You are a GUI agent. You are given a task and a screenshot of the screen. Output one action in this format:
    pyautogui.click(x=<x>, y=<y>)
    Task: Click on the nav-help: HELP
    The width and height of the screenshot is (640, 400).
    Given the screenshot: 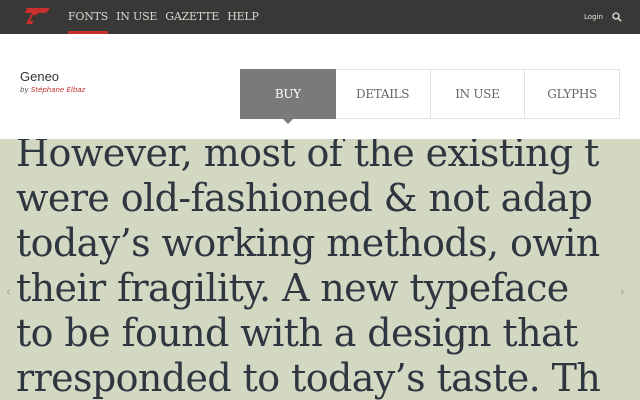 What is the action you would take?
    pyautogui.click(x=243, y=17)
    